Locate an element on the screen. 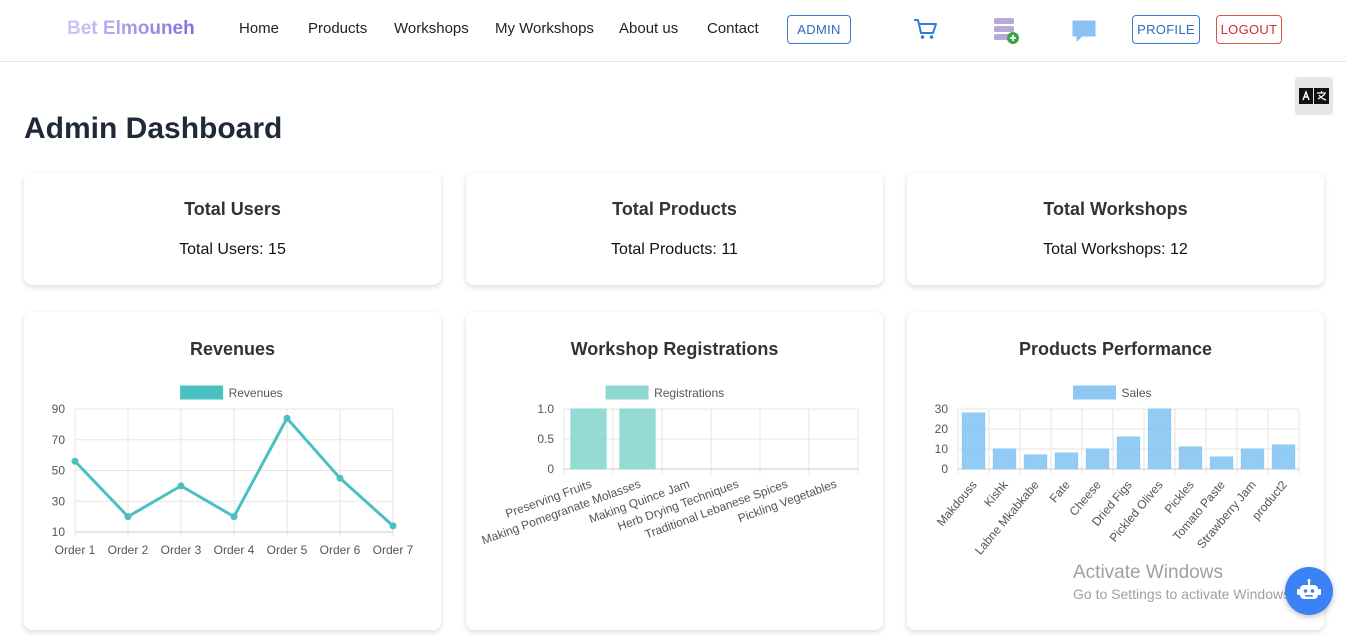  legend-label: Registrations is located at coordinates (689, 393).